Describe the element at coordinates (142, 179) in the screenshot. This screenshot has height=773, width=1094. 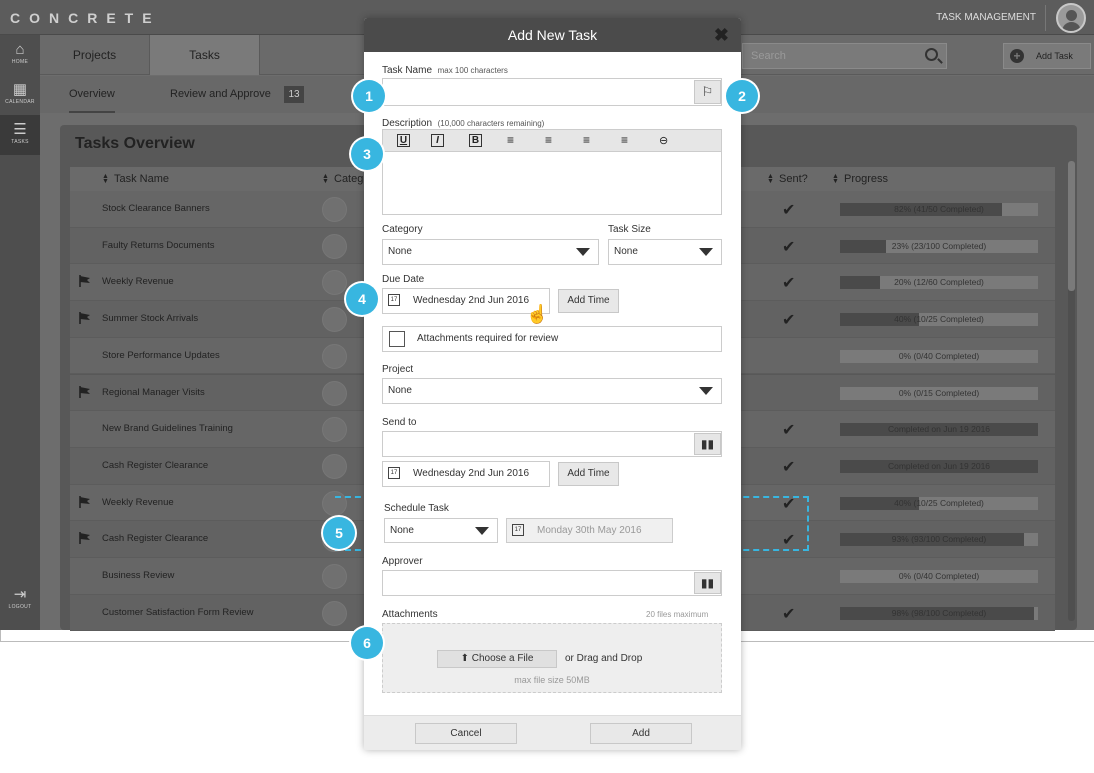
I see `column-label: Task Name` at that location.